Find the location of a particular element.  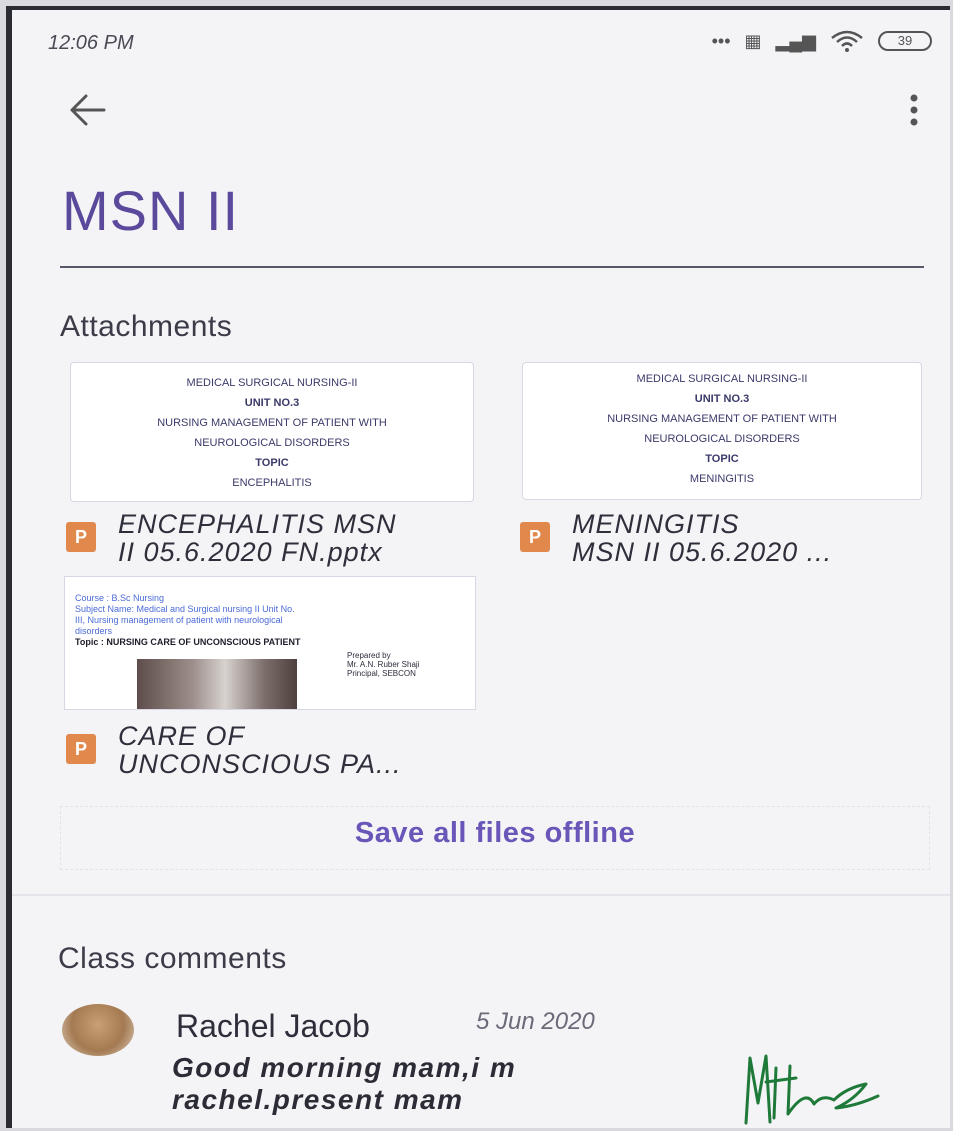

attachment-name-line: ENCEPHALITIS MSN is located at coordinates (257, 524).